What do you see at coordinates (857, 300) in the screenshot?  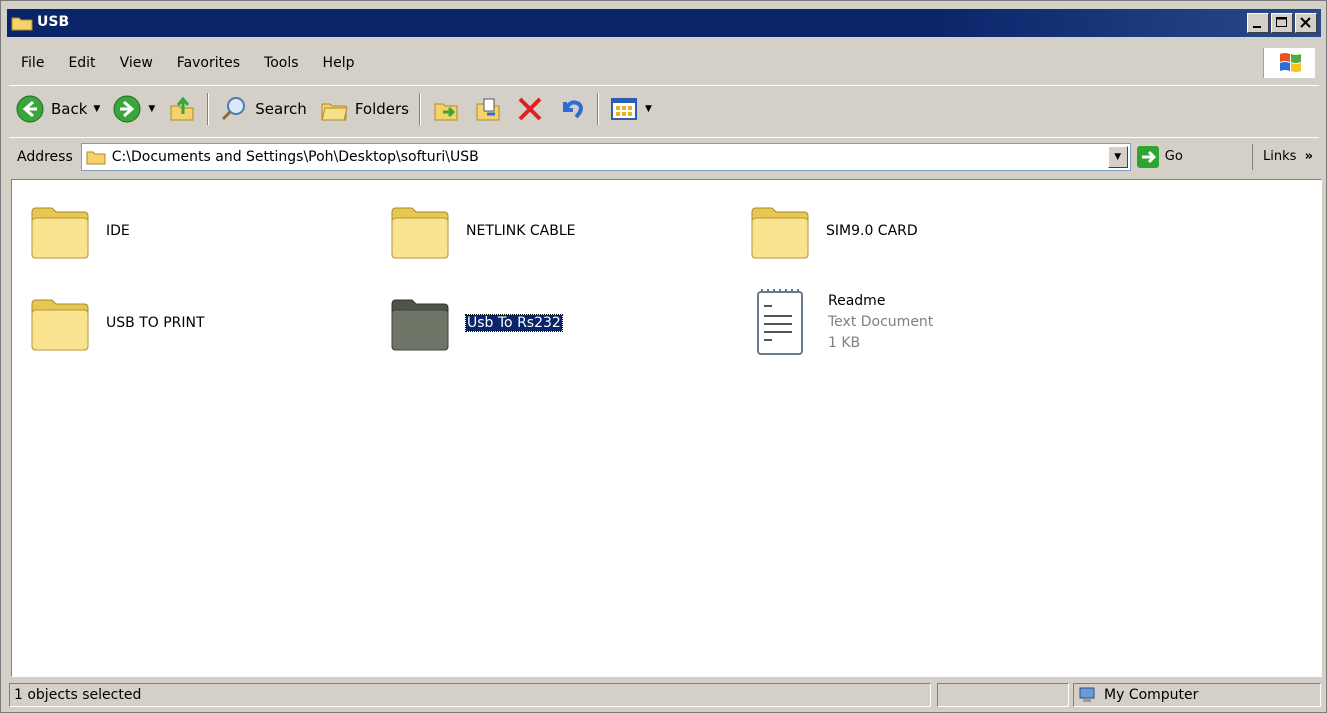 I see `file-name: Readme` at bounding box center [857, 300].